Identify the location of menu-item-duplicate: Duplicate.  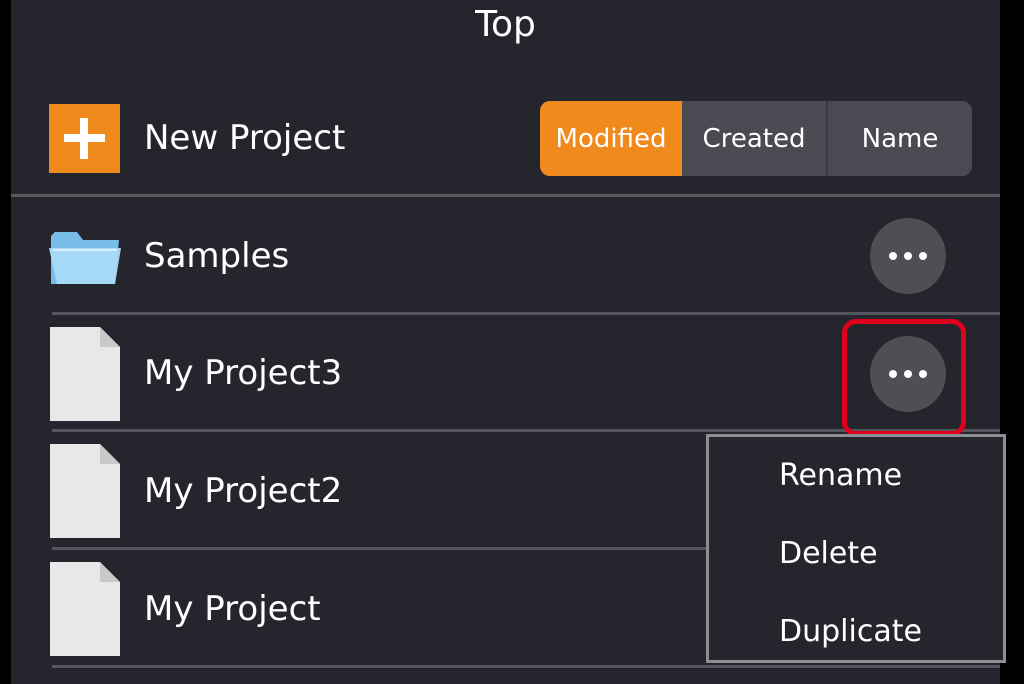
(850, 631).